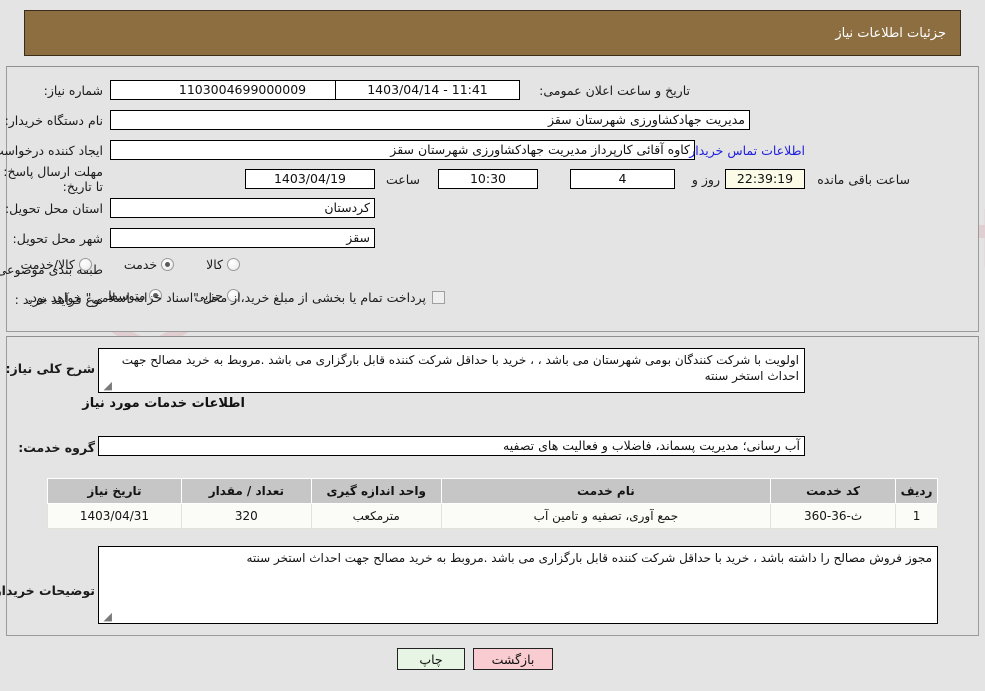 This screenshot has width=985, height=691. I want to click on deadline-date-value: 1403/04/19, so click(310, 179).